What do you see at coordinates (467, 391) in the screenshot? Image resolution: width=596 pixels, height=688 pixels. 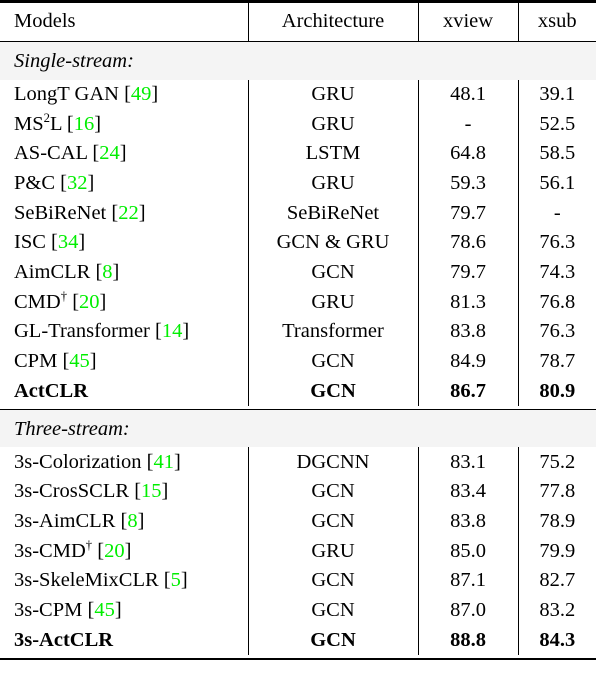 I see `cell-xview: 86.7` at bounding box center [467, 391].